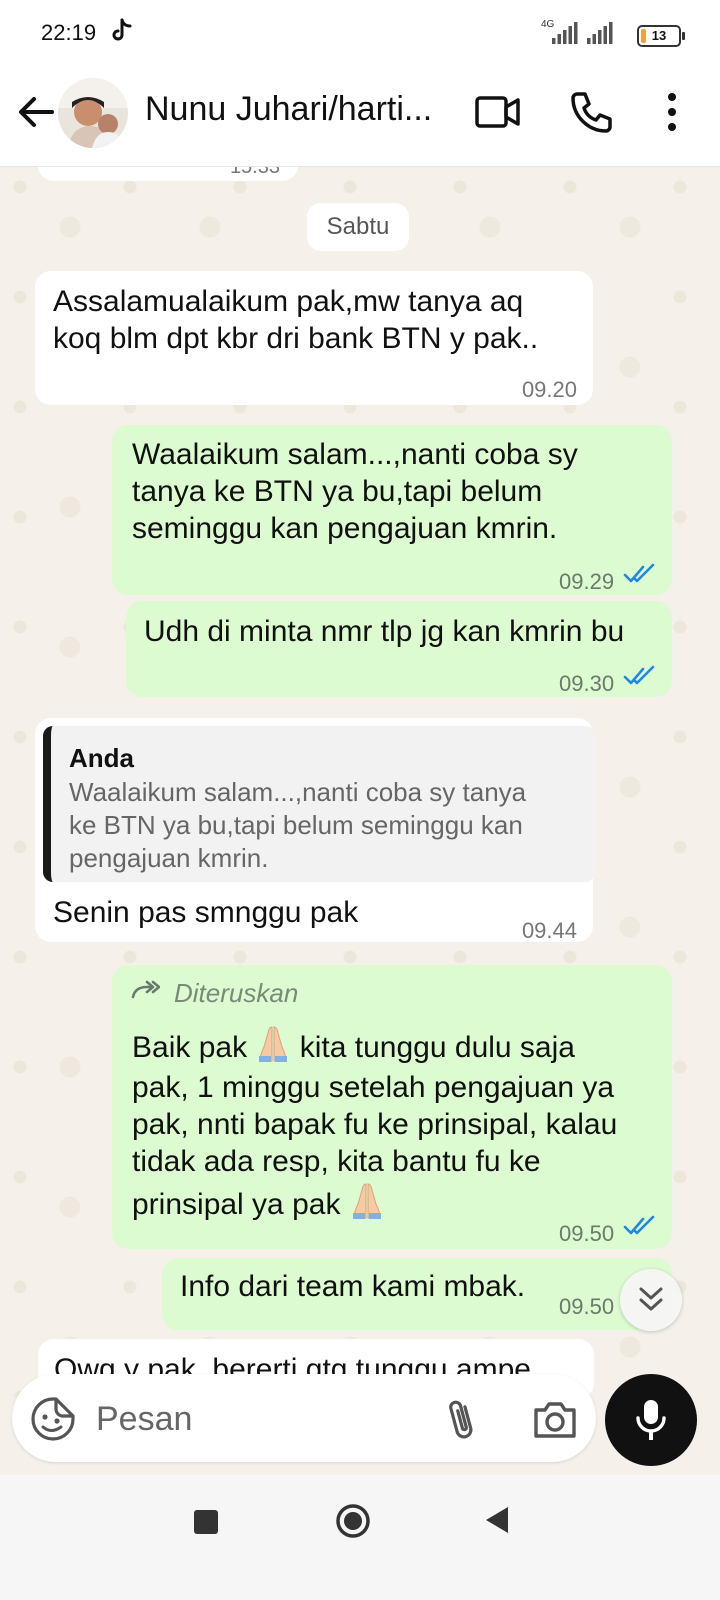 The image size is (720, 1600). What do you see at coordinates (587, 683) in the screenshot?
I see `message-time: 09.30` at bounding box center [587, 683].